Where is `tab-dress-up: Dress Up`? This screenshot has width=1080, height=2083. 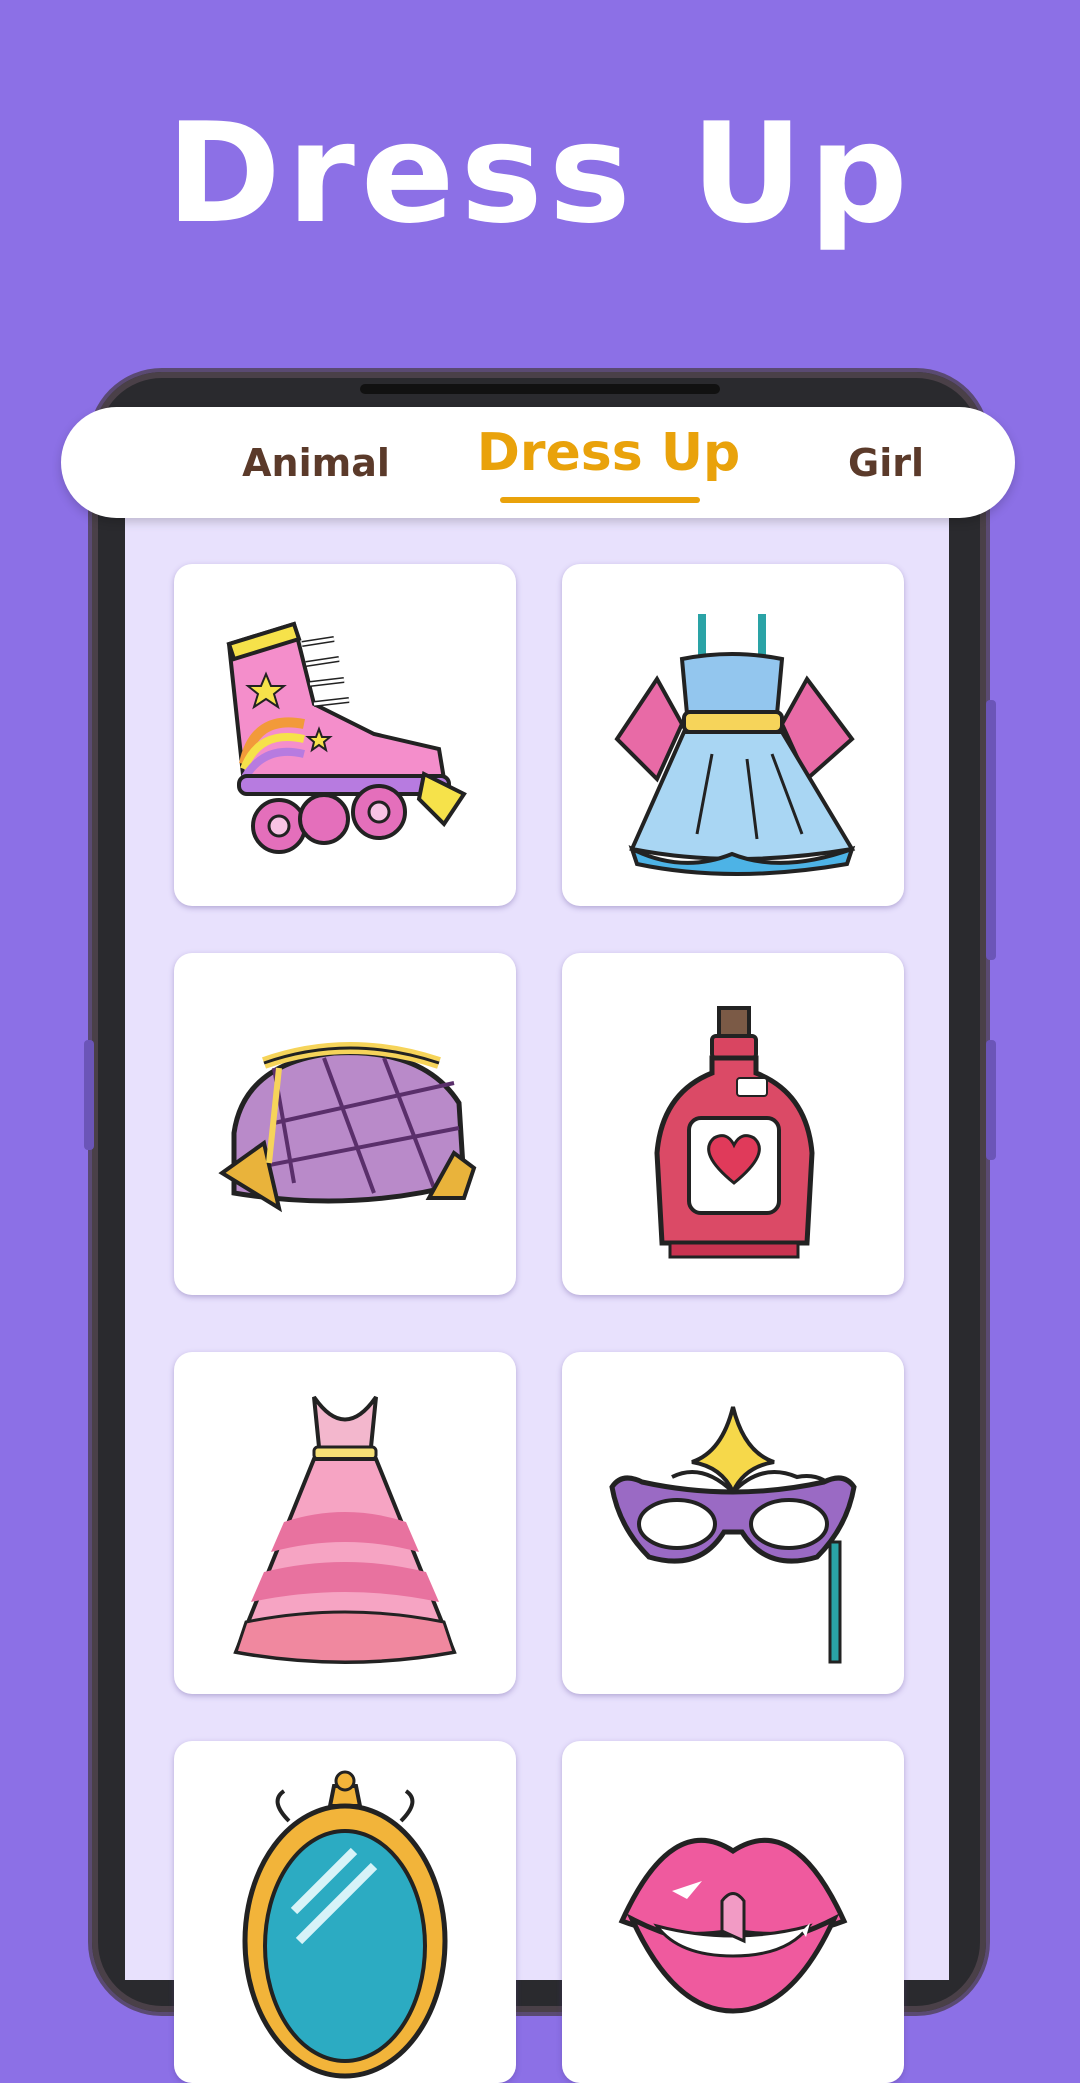 tab-dress-up: Dress Up is located at coordinates (608, 452).